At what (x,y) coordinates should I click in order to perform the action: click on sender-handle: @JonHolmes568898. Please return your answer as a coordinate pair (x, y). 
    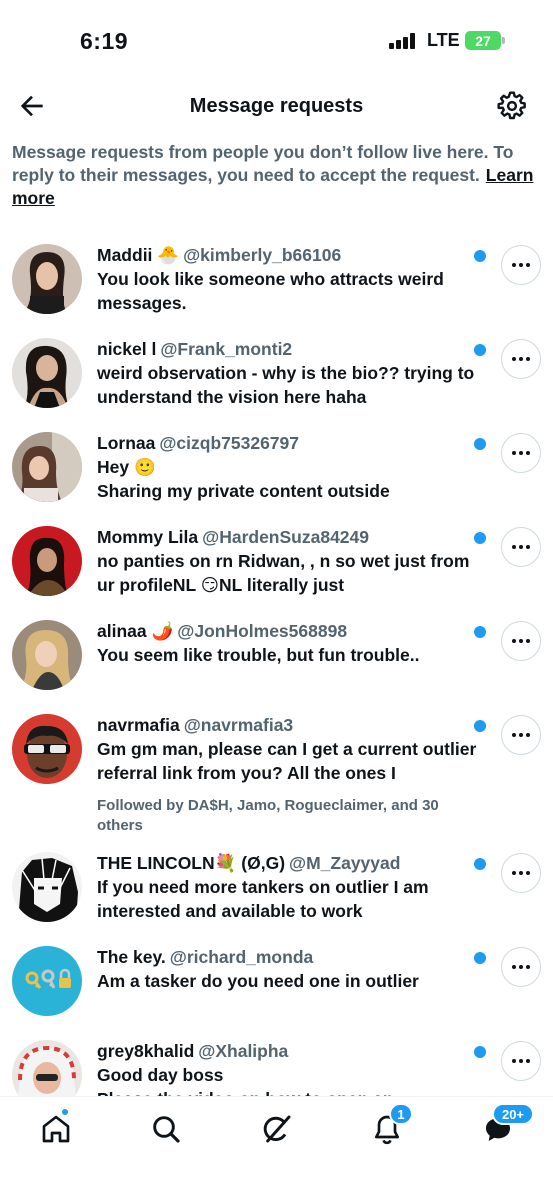
    Looking at the image, I should click on (262, 631).